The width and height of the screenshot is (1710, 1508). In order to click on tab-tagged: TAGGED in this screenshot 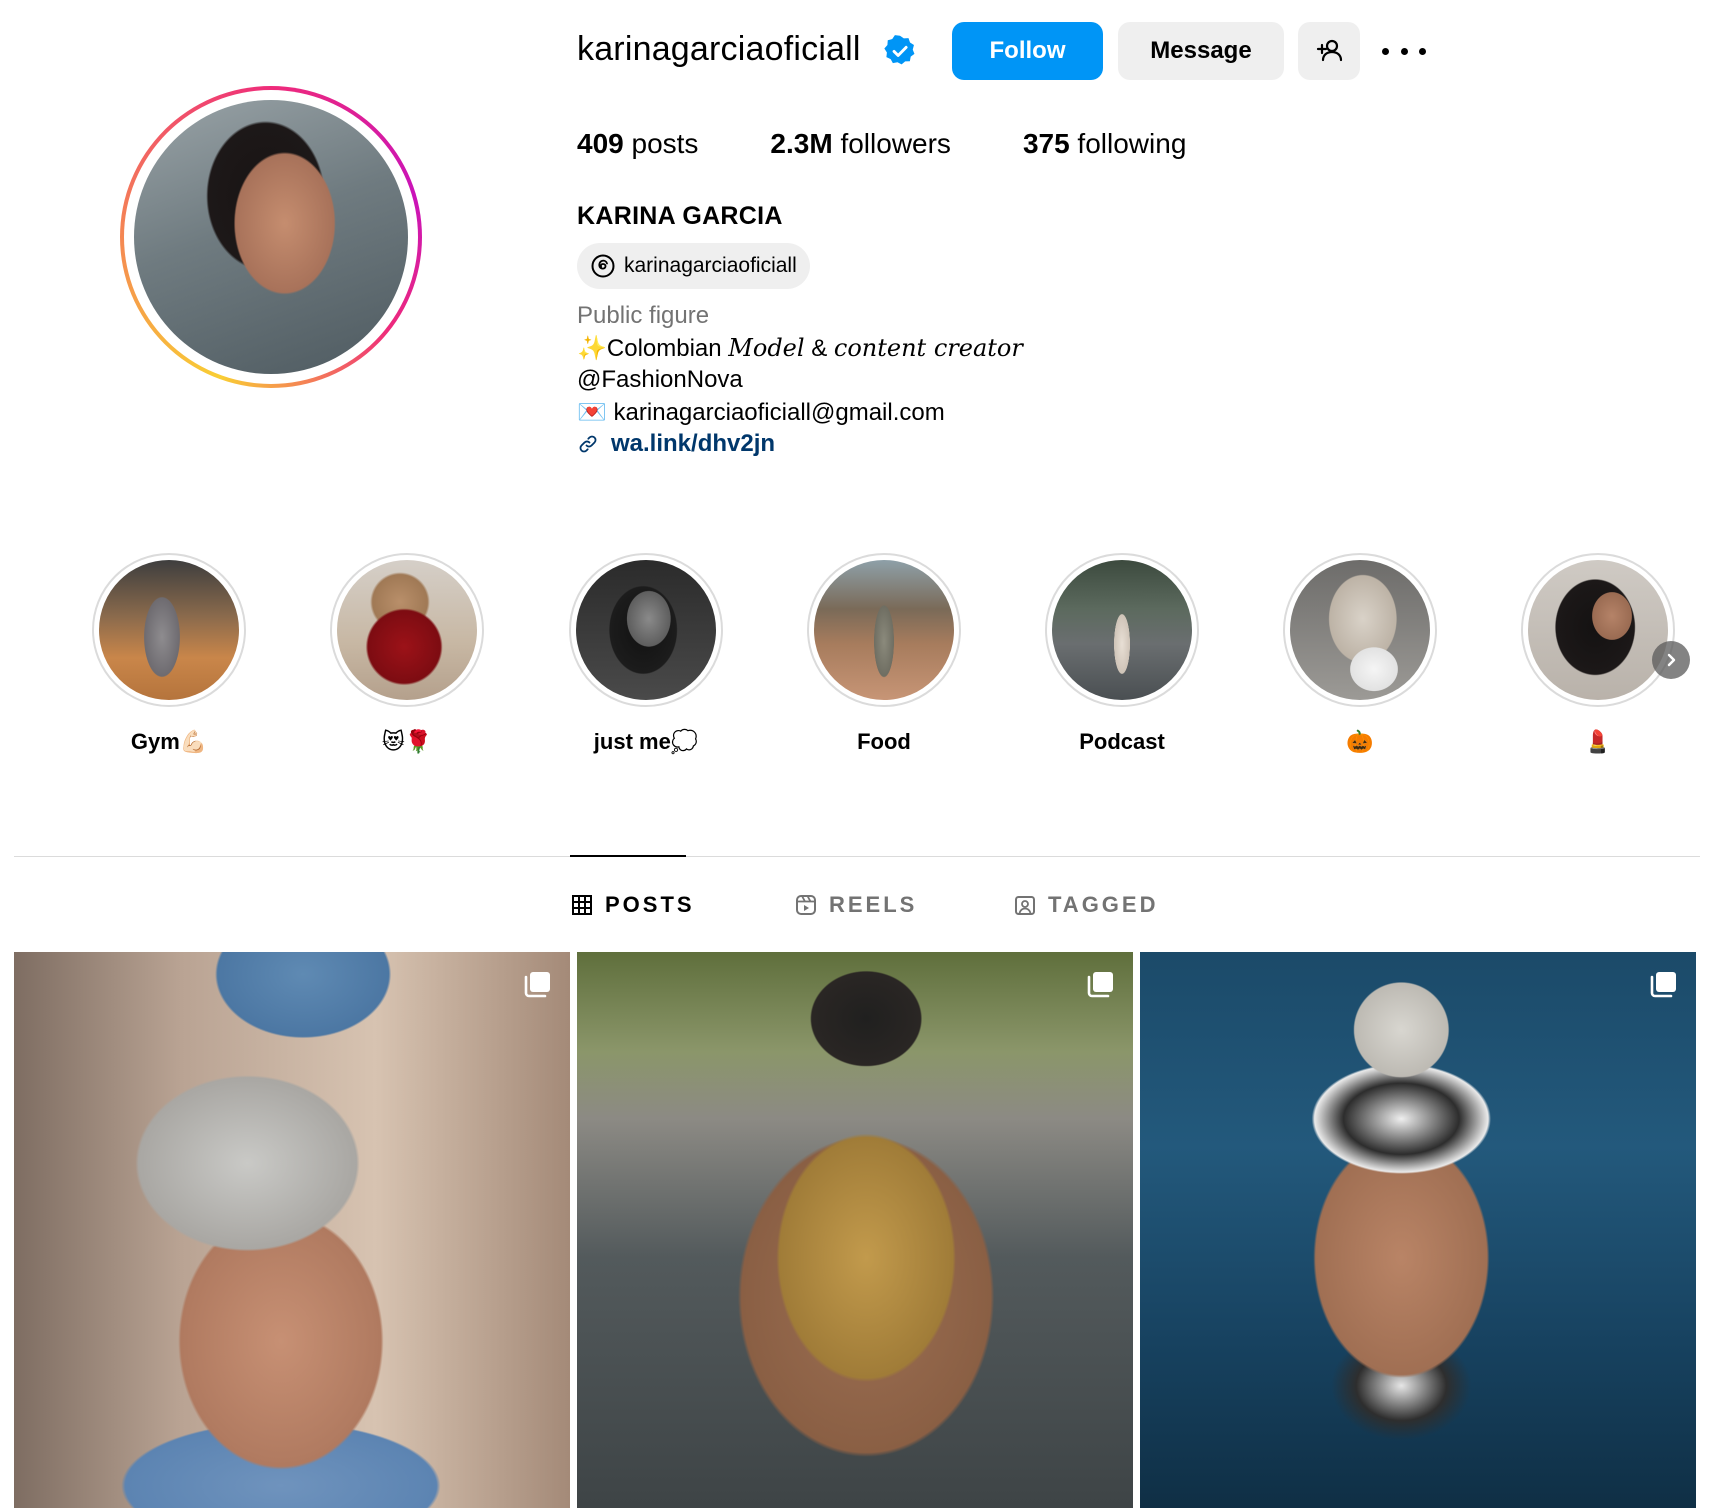, I will do `click(1086, 905)`.